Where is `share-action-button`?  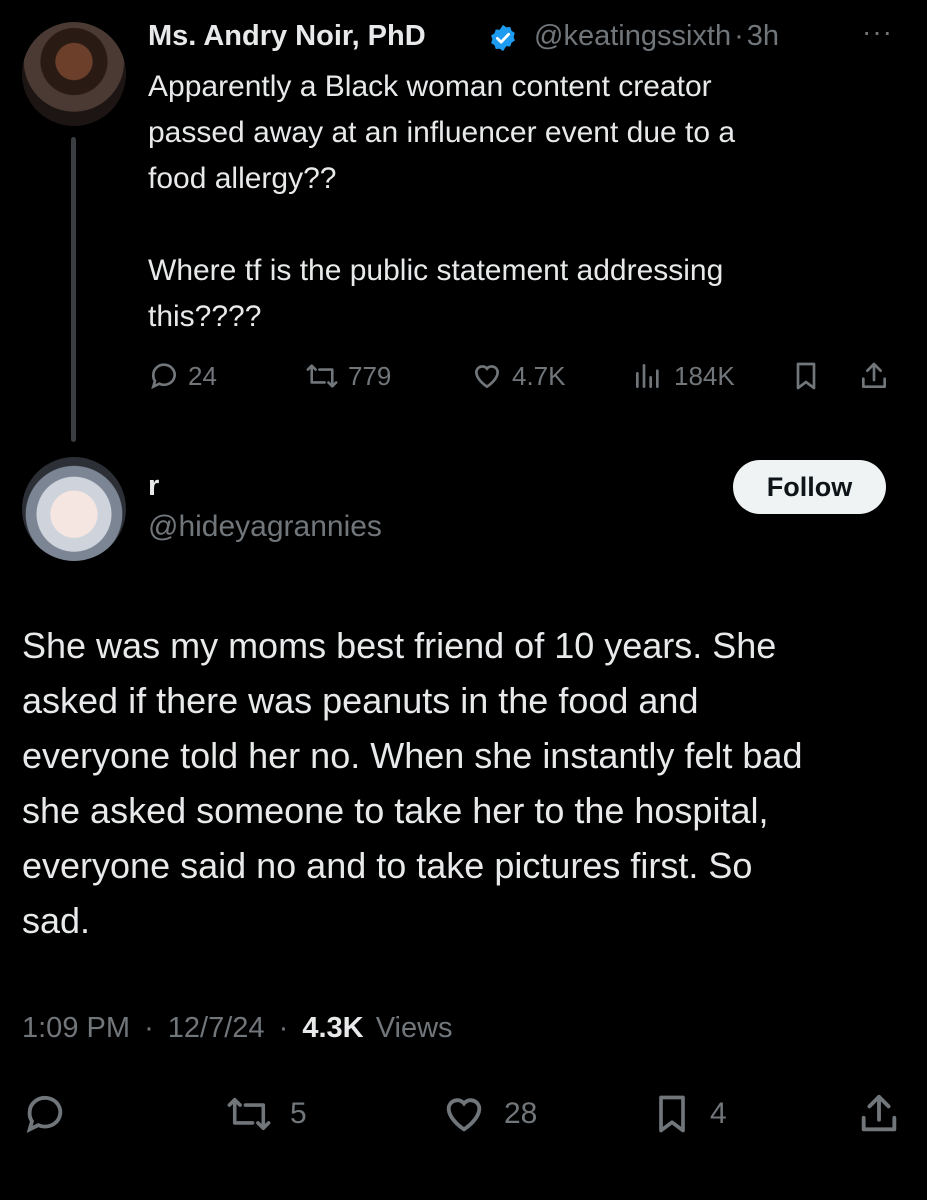
share-action-button is located at coordinates (879, 1114).